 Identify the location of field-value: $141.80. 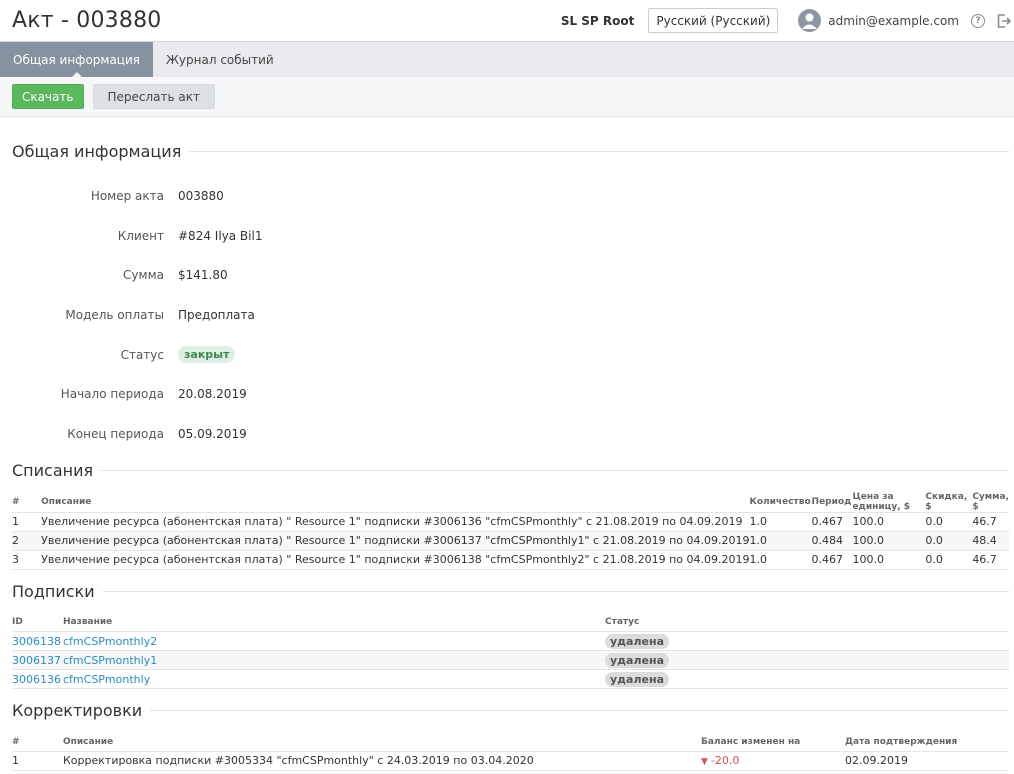
(203, 275).